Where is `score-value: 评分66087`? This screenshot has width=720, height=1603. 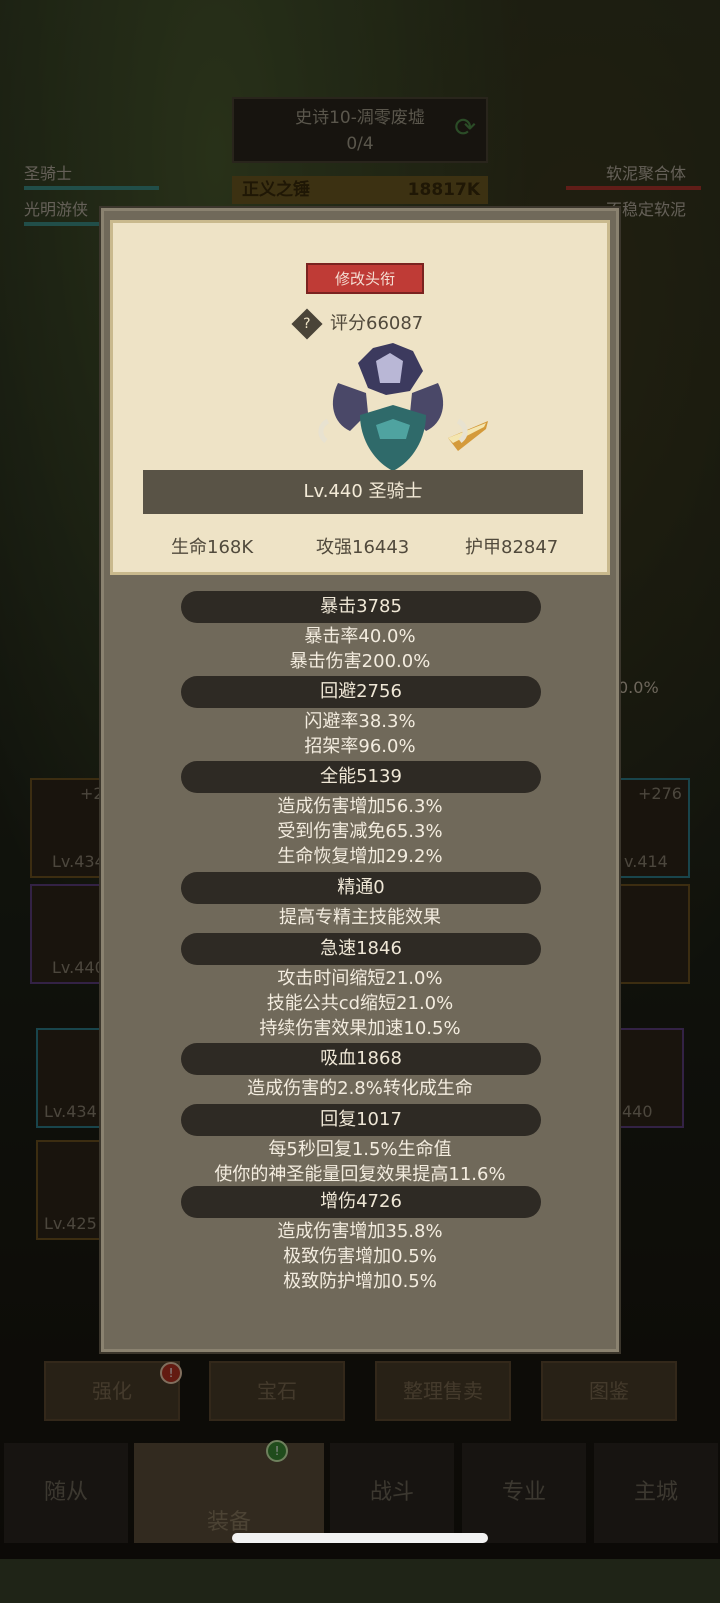
score-value: 评分66087 is located at coordinates (377, 323).